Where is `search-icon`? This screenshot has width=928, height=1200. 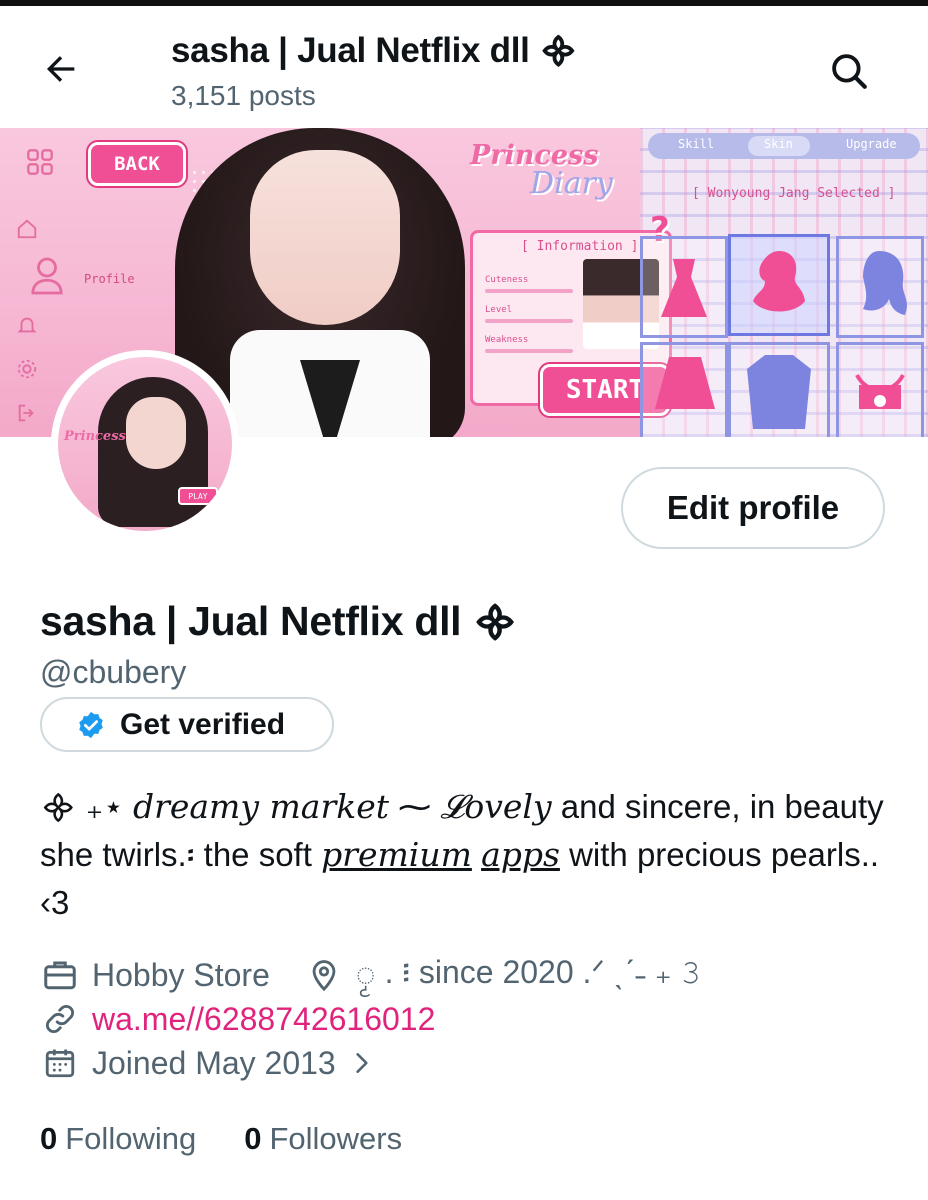 search-icon is located at coordinates (849, 71).